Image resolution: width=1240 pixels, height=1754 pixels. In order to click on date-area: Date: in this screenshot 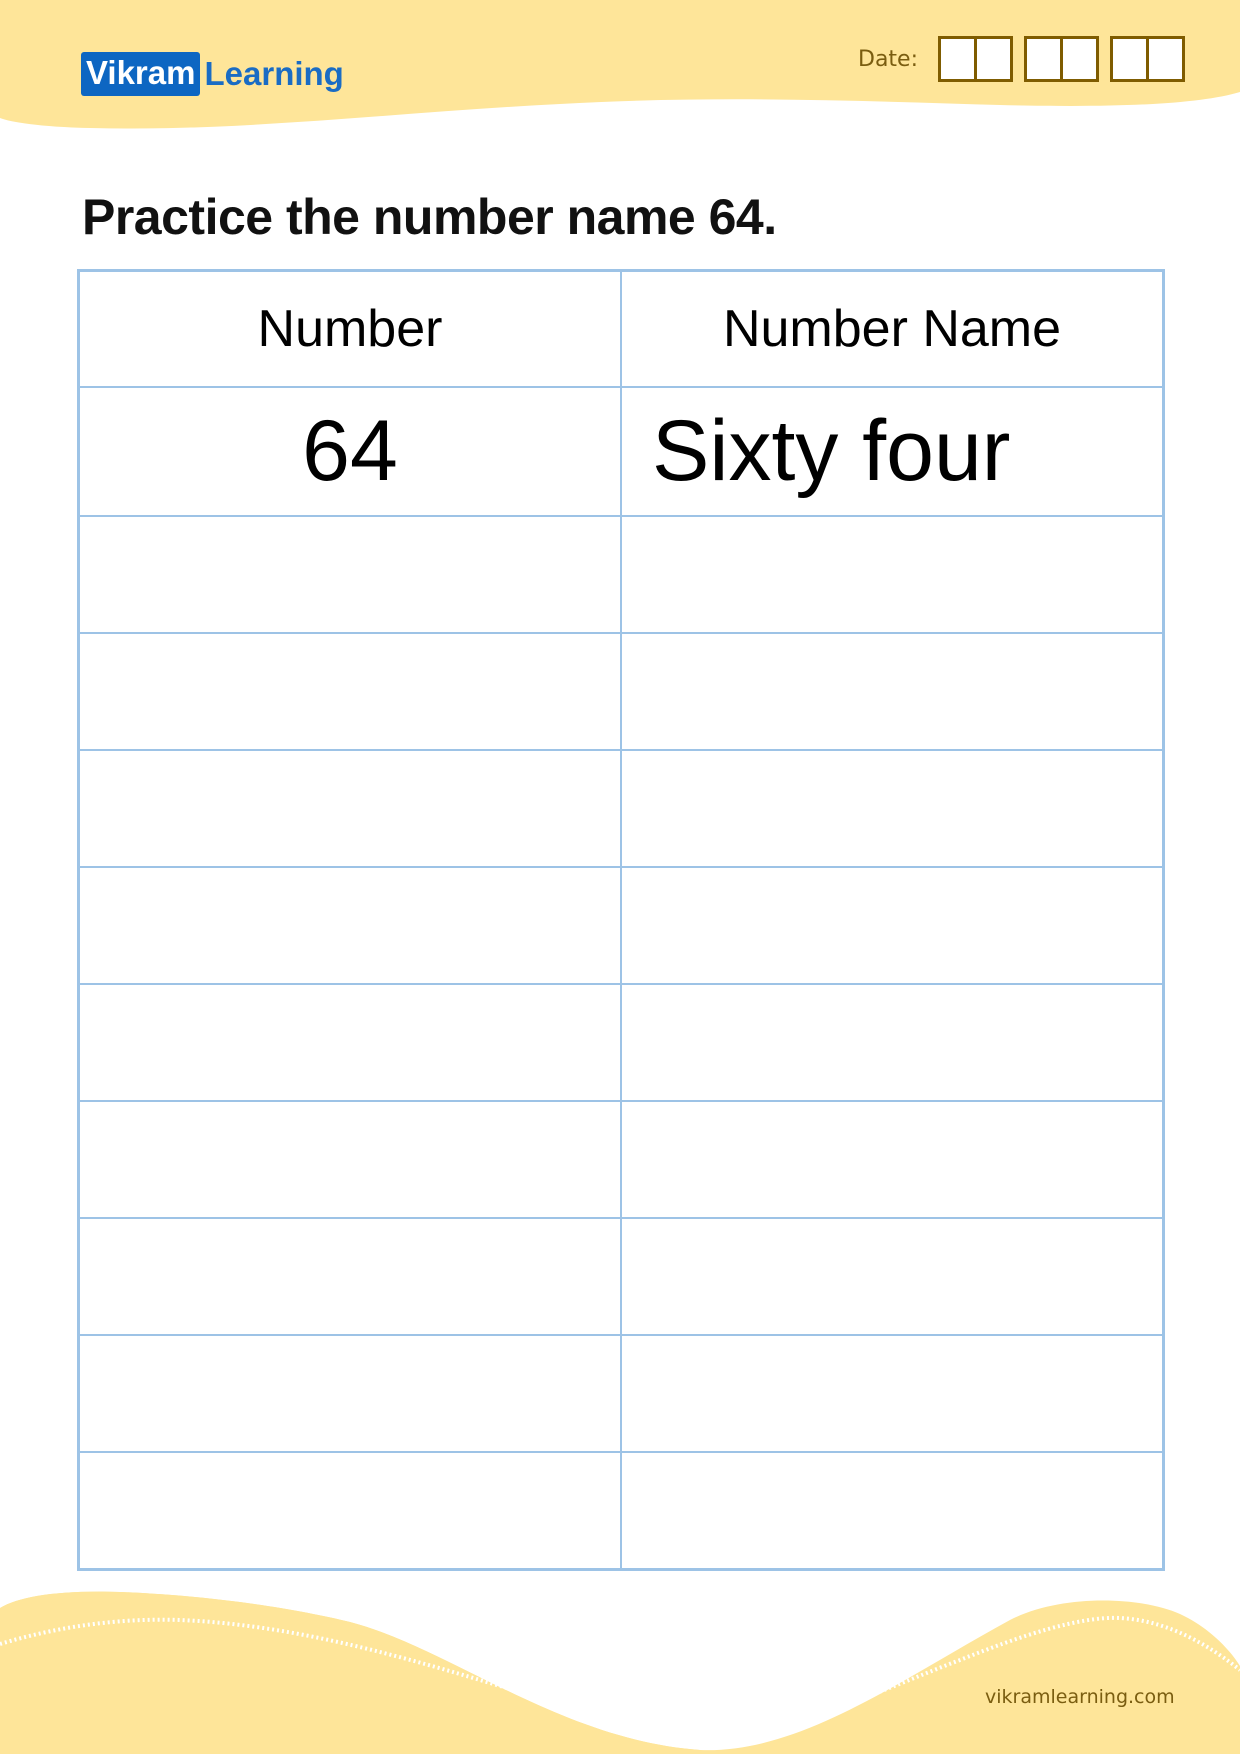, I will do `click(1027, 59)`.